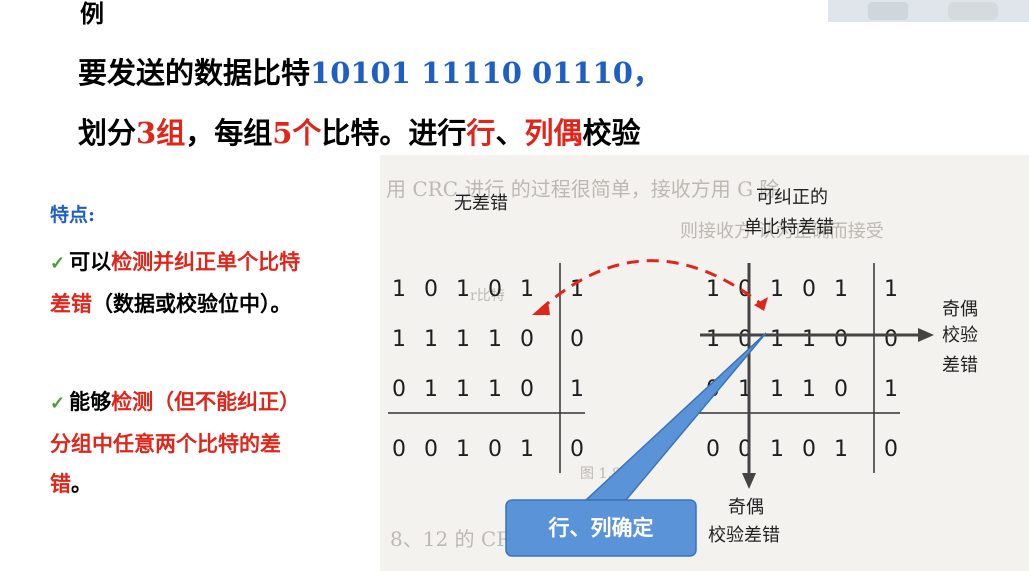 This screenshot has width=1029, height=571. I want to click on line2-part: 比特。进行, so click(394, 133).